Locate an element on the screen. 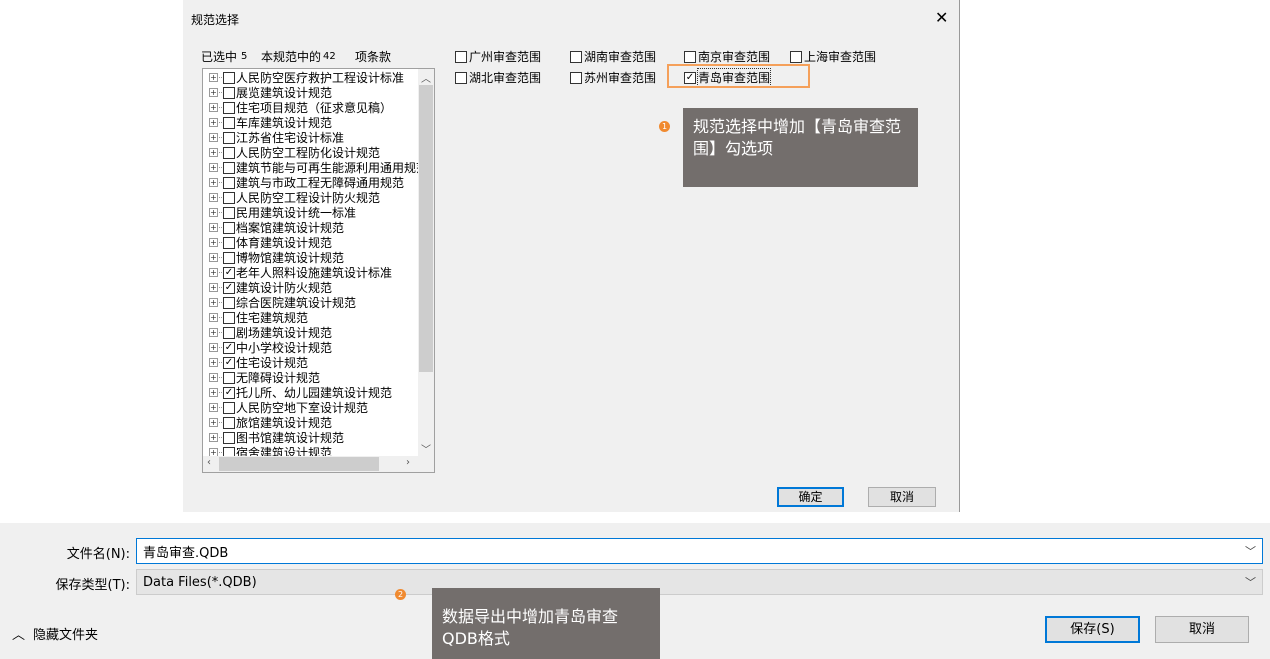 The width and height of the screenshot is (1270, 659). tree-item: + 住宅建筑规范 is located at coordinates (258, 317).